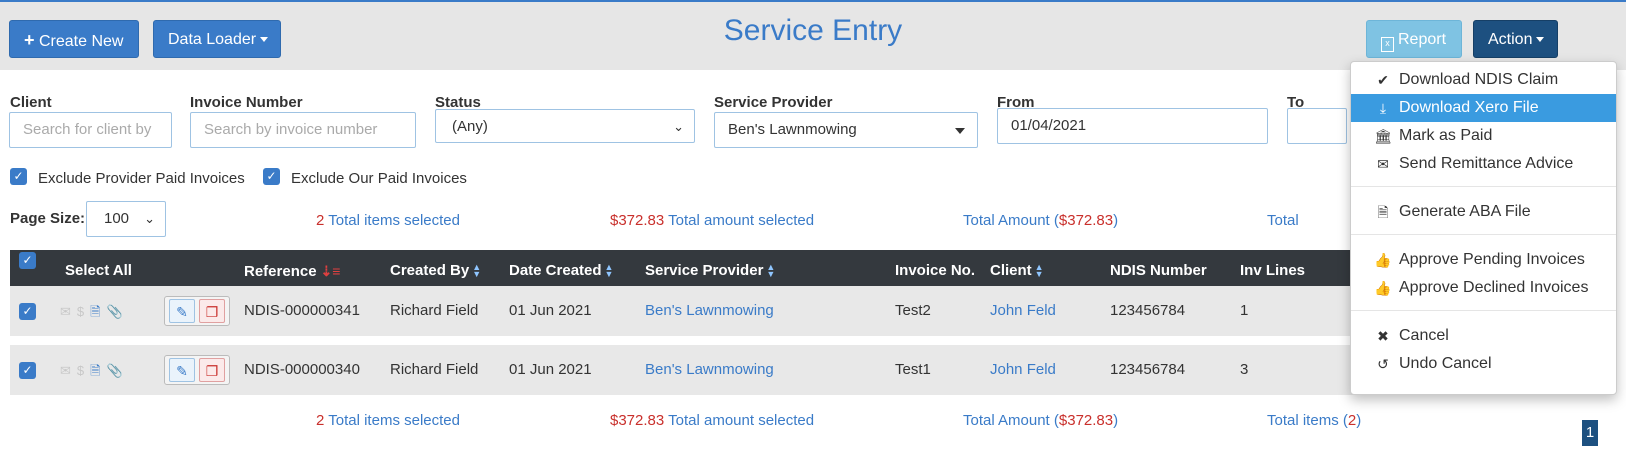 Image resolution: width=1626 pixels, height=474 pixels. Describe the element at coordinates (1483, 108) in the screenshot. I see `menu-item-download-xero-file: ⤓ Download Xero File` at that location.